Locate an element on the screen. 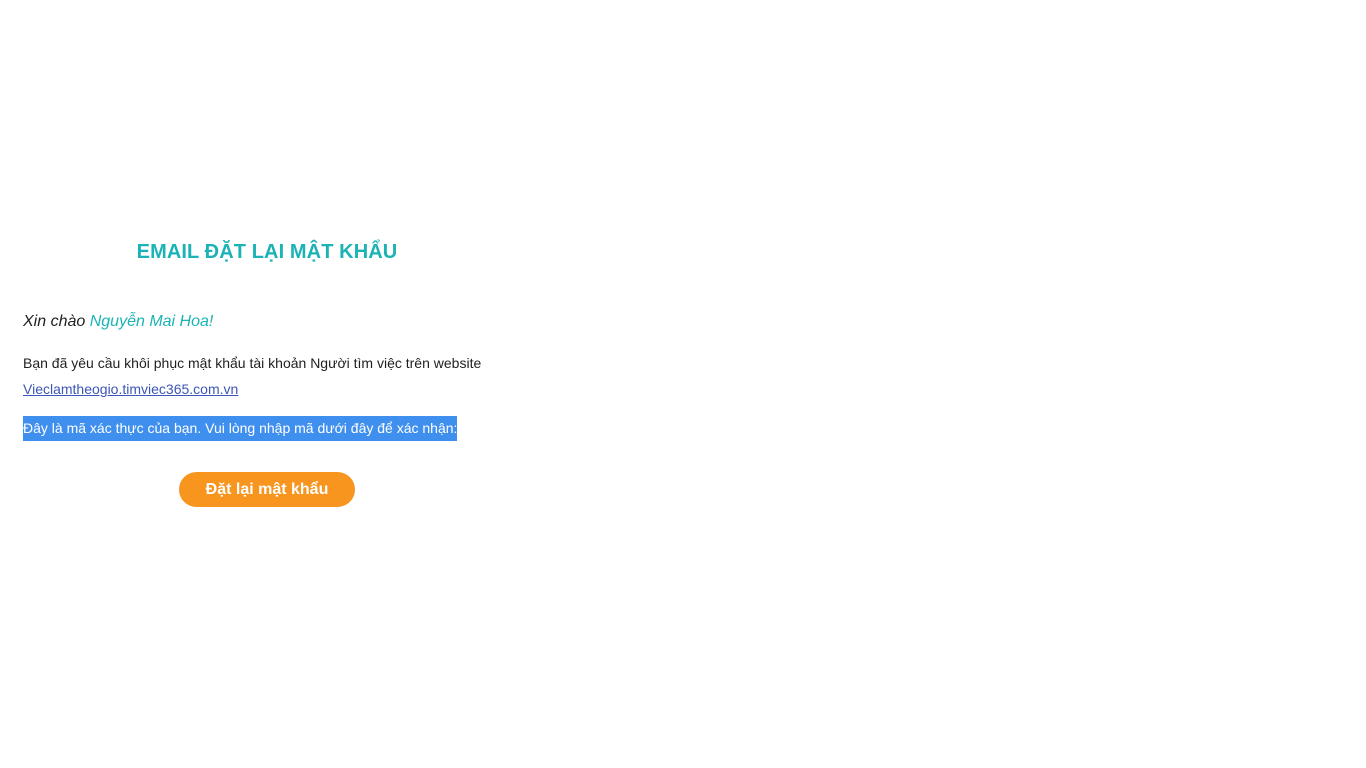 This screenshot has width=1366, height=768. email-title: EMAIL ĐẶT LẠI MẬT KHẨU is located at coordinates (267, 252).